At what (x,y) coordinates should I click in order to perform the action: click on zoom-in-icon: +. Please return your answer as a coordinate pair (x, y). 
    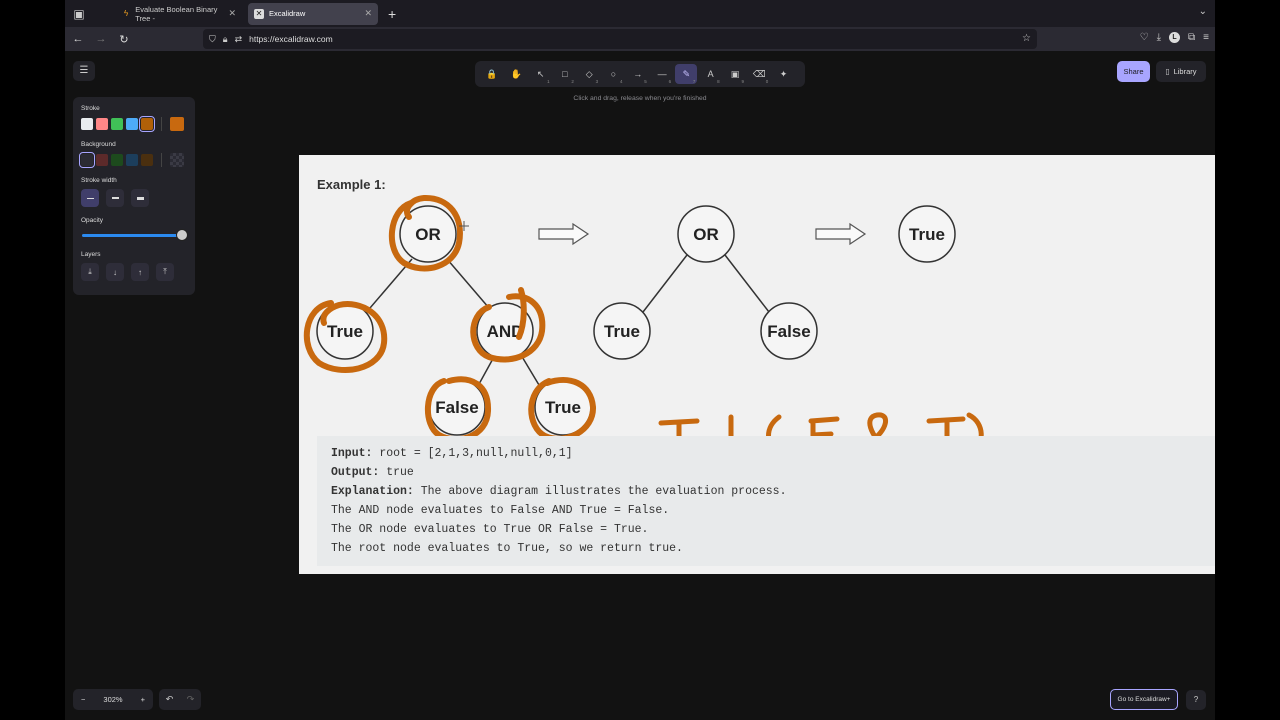
    Looking at the image, I should click on (143, 699).